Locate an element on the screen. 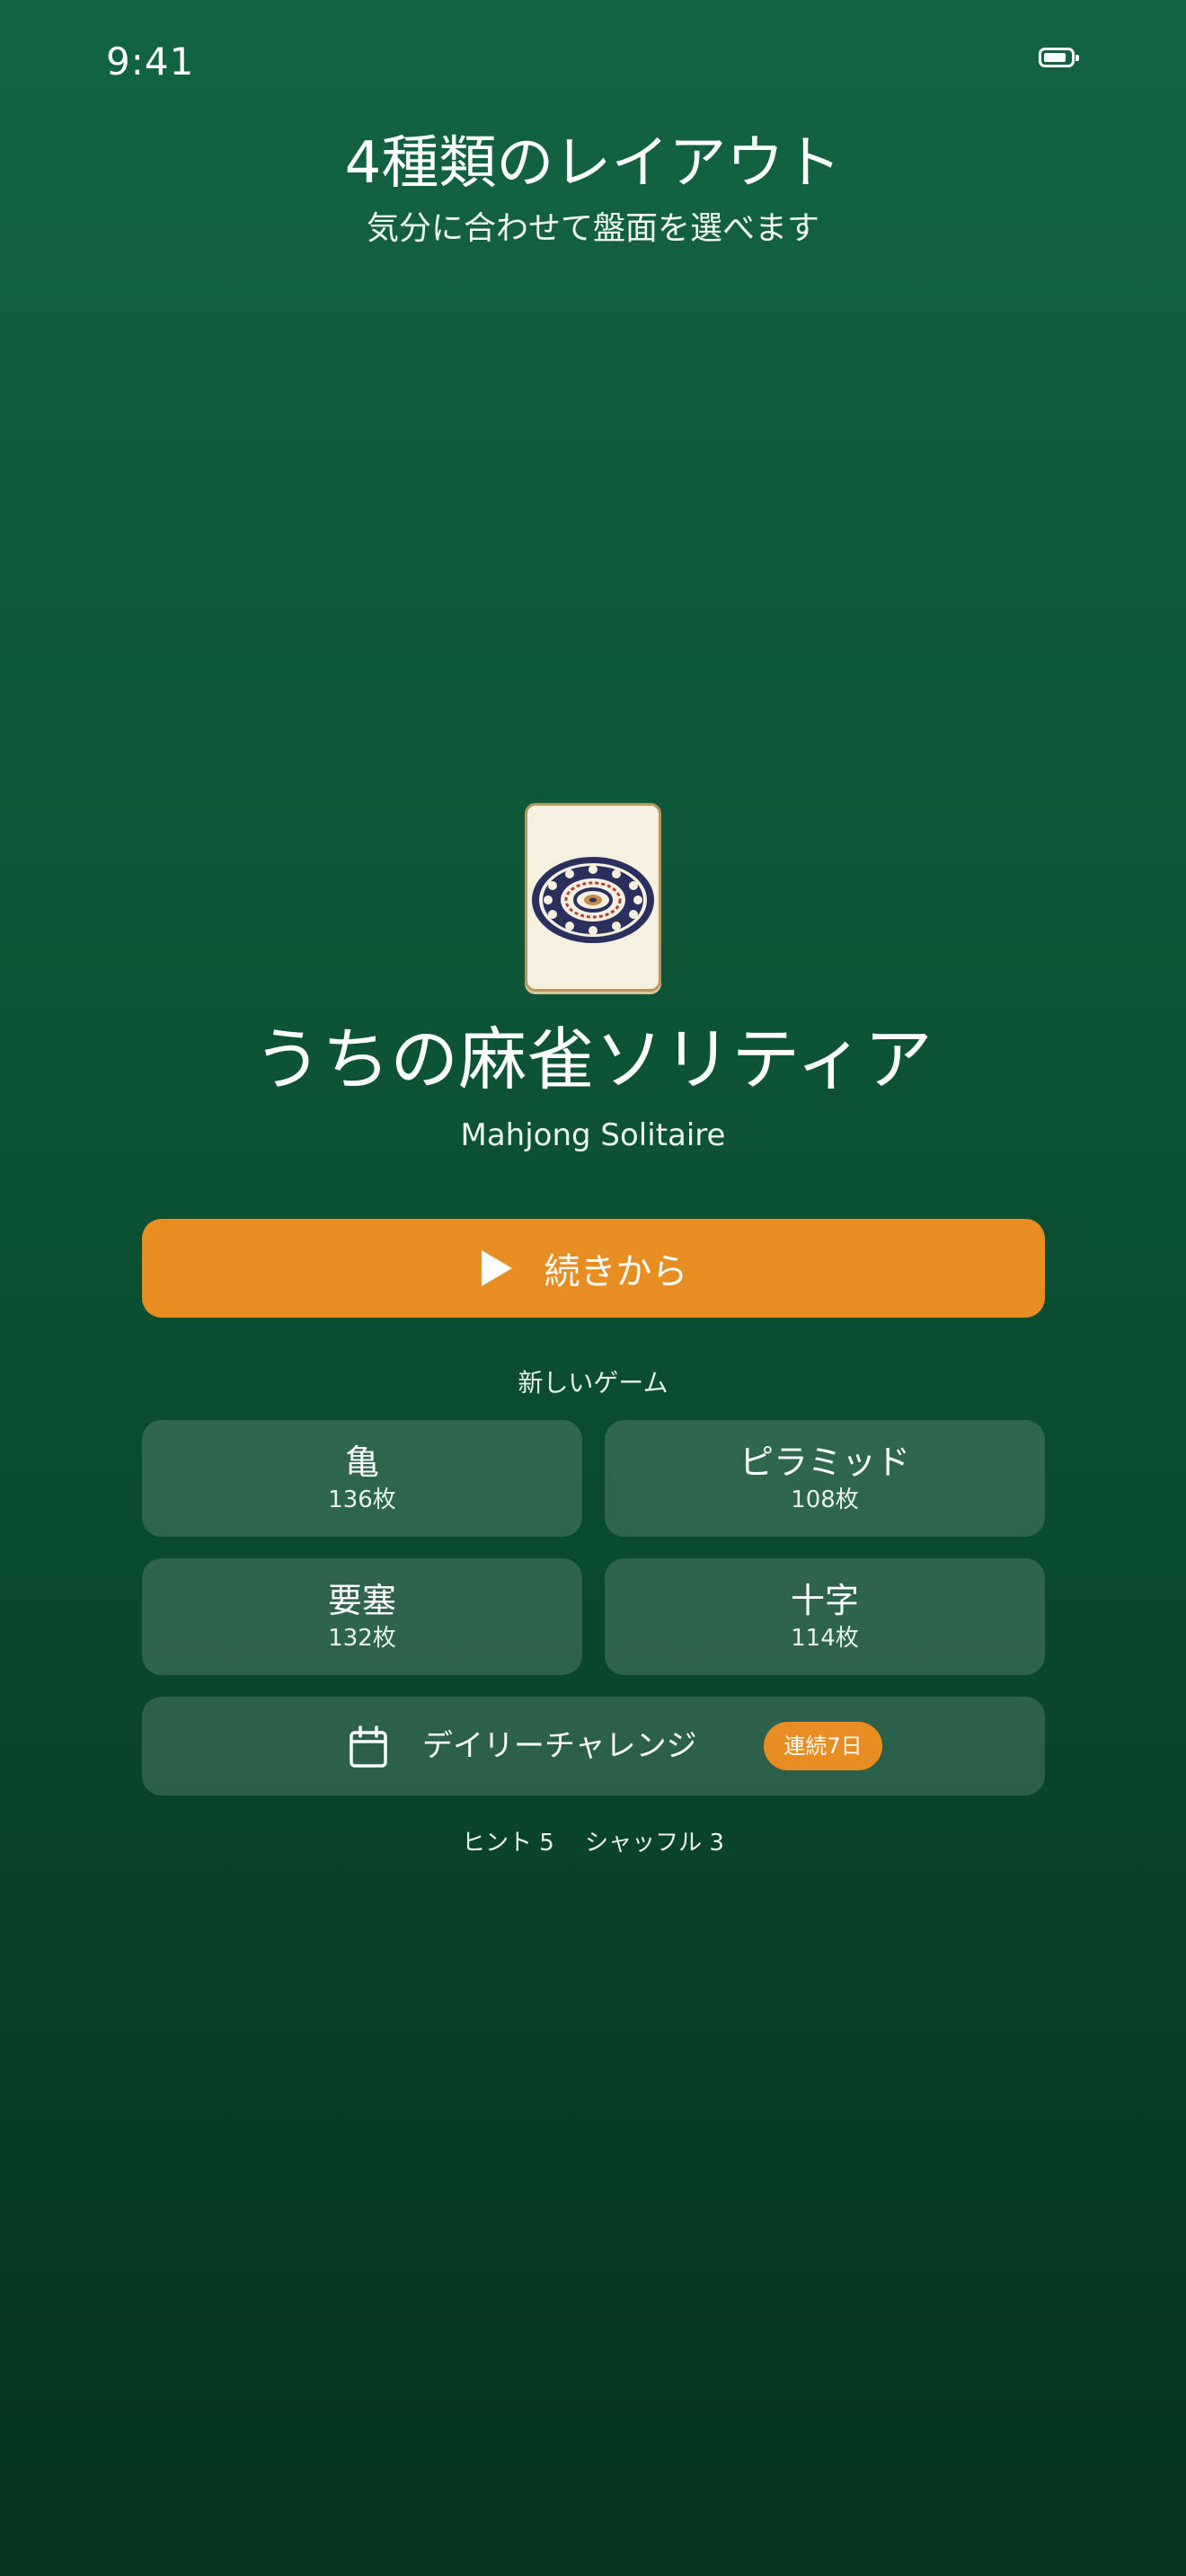 This screenshot has width=1186, height=2576. mahjong-tile-icon is located at coordinates (593, 897).